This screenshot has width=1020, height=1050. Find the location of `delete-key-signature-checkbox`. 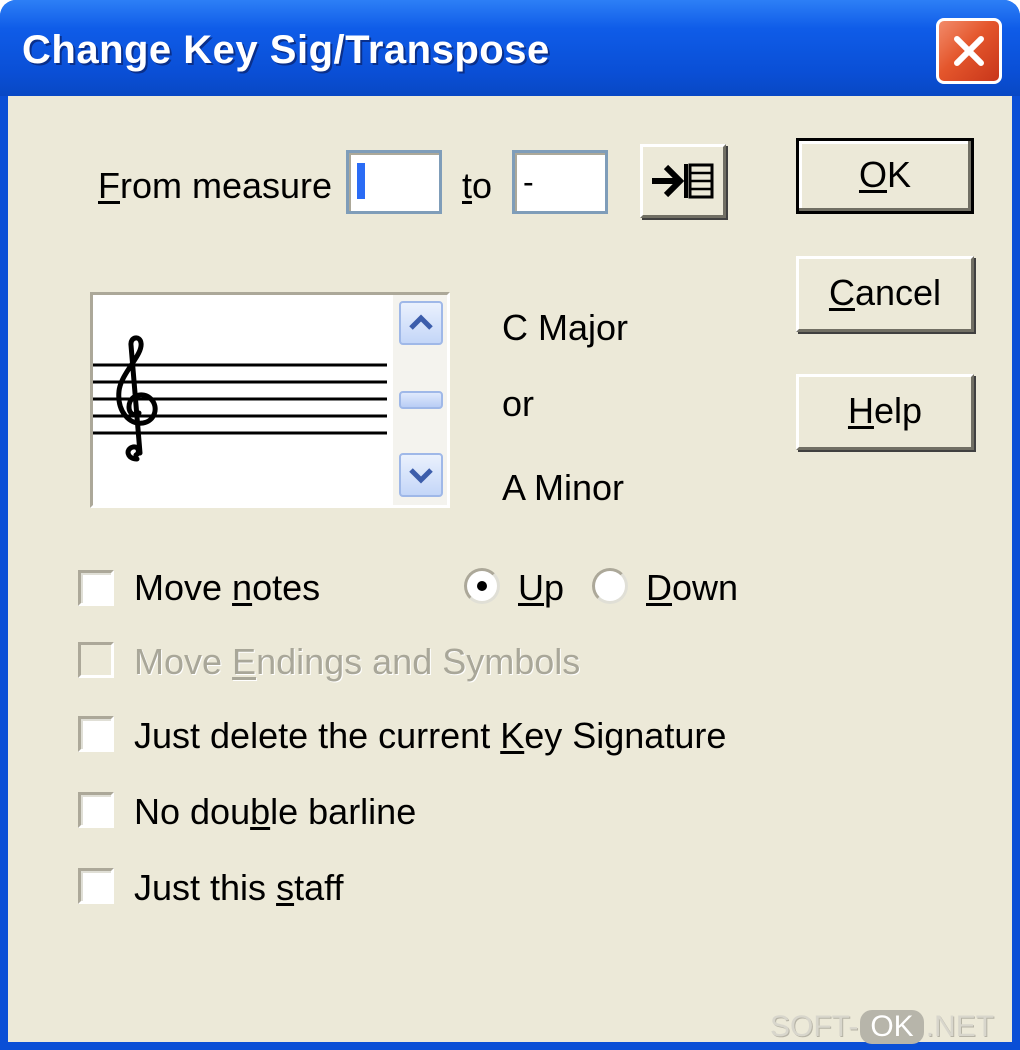

delete-key-signature-checkbox is located at coordinates (96, 734).